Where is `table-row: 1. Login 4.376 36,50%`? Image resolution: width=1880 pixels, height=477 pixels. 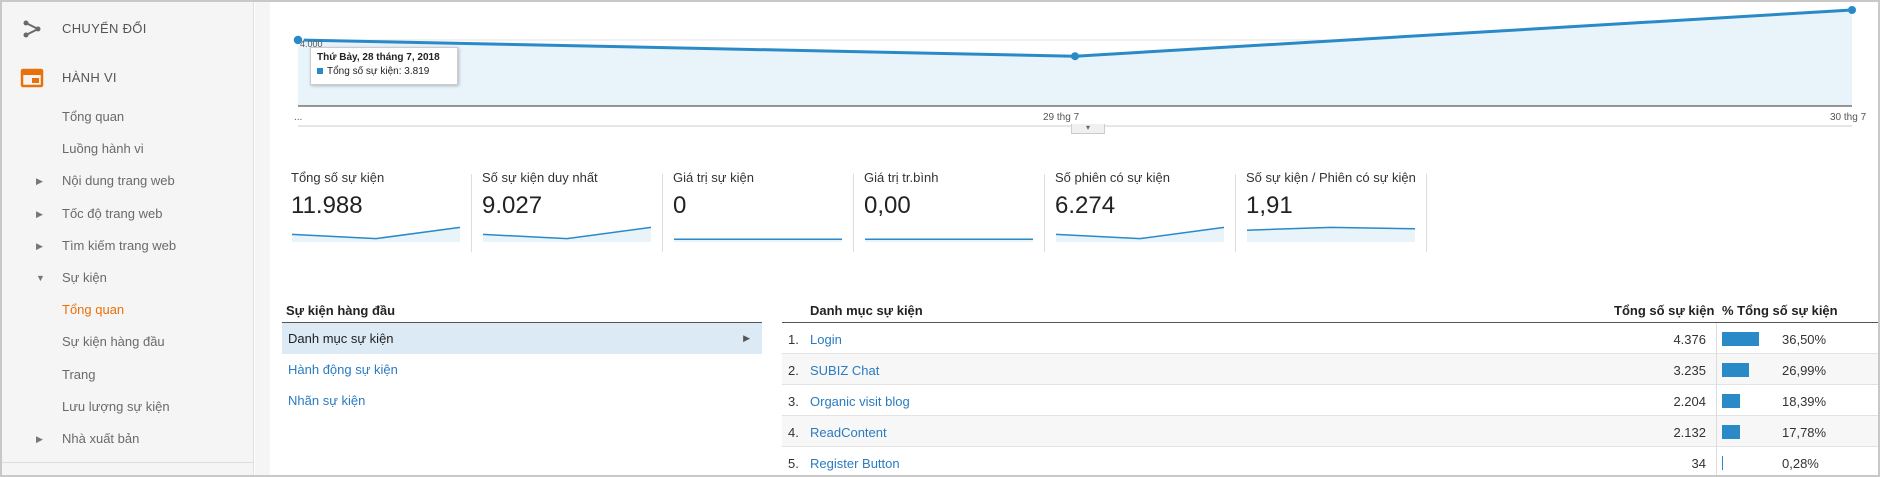 table-row: 1. Login 4.376 36,50% is located at coordinates (1330, 338).